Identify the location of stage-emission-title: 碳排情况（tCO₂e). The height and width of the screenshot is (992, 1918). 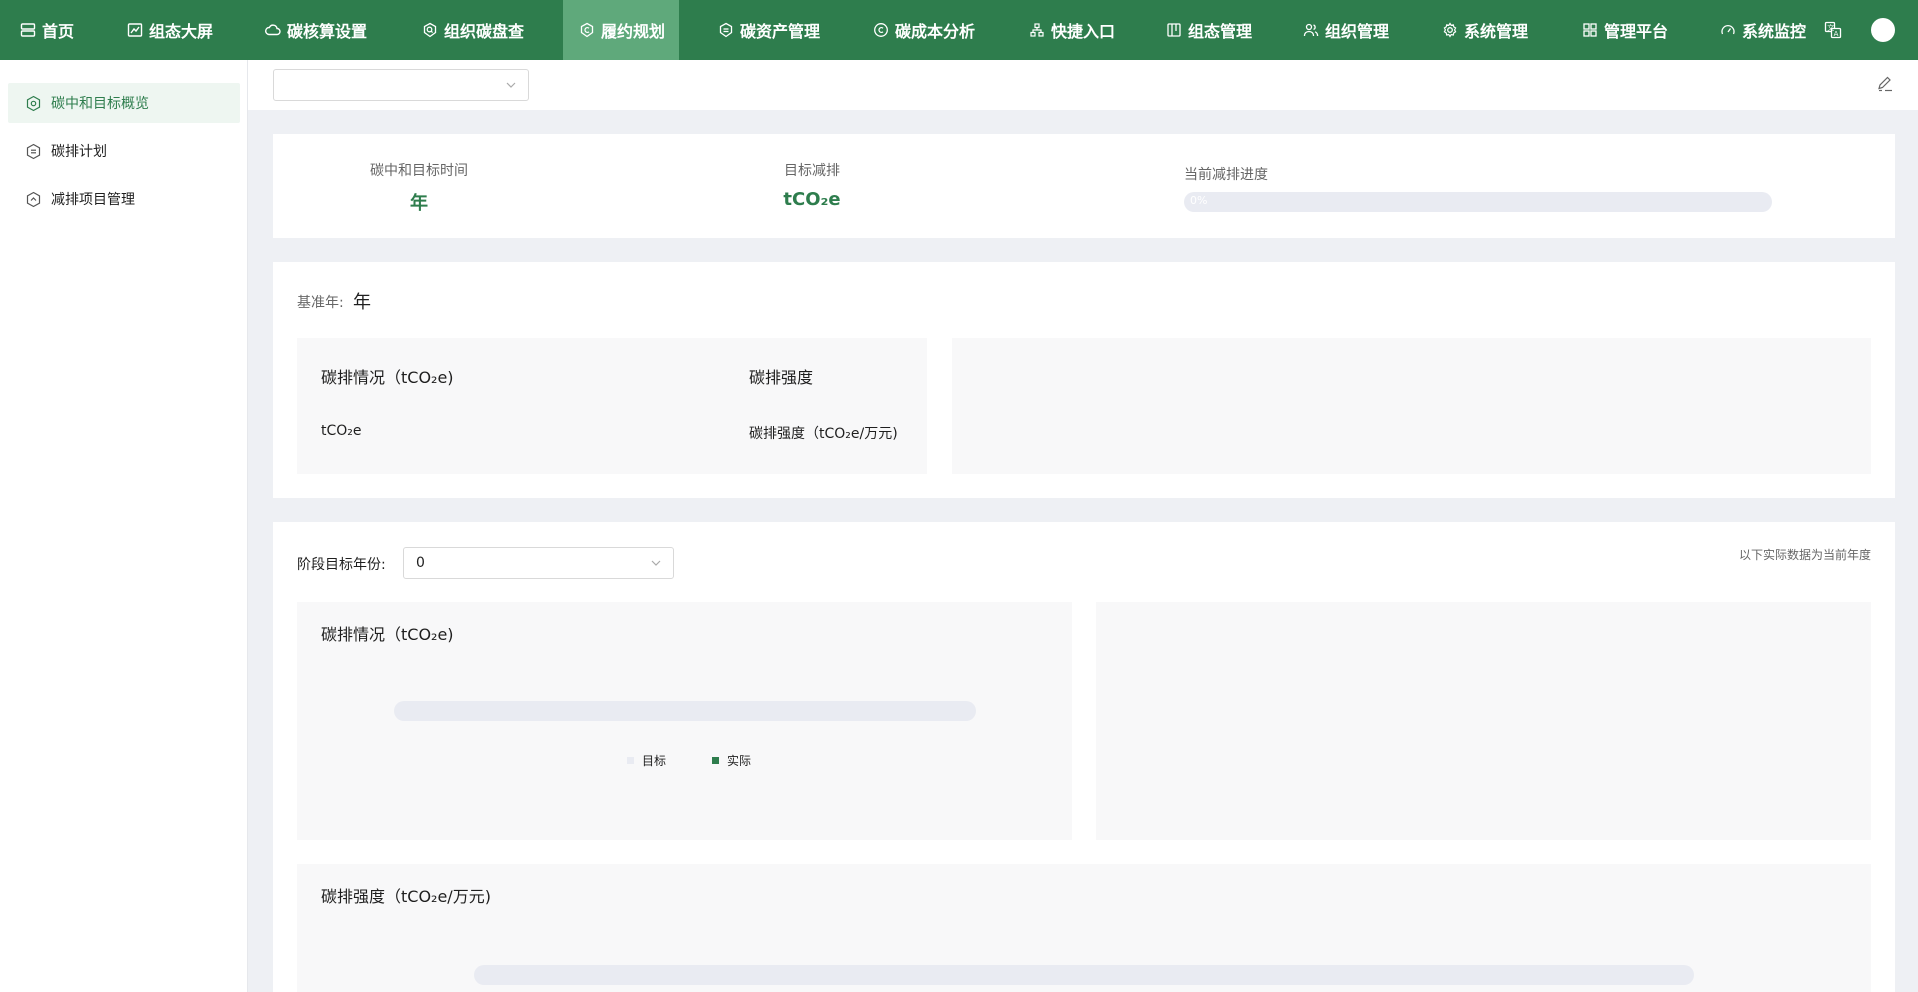
(387, 634).